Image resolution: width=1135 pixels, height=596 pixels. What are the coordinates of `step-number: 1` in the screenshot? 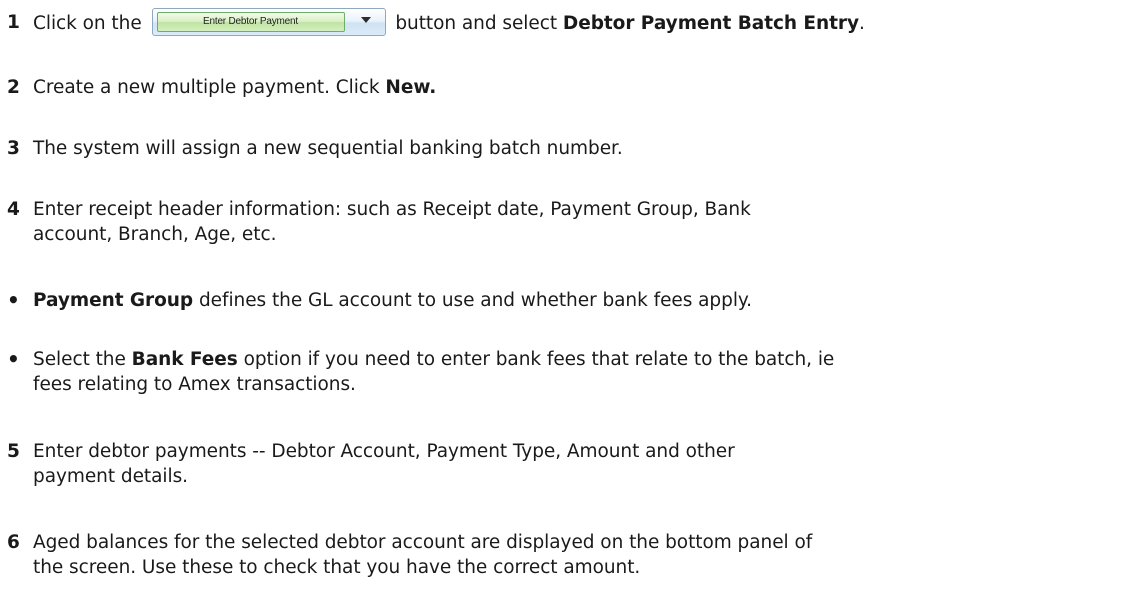 It's located at (13, 22).